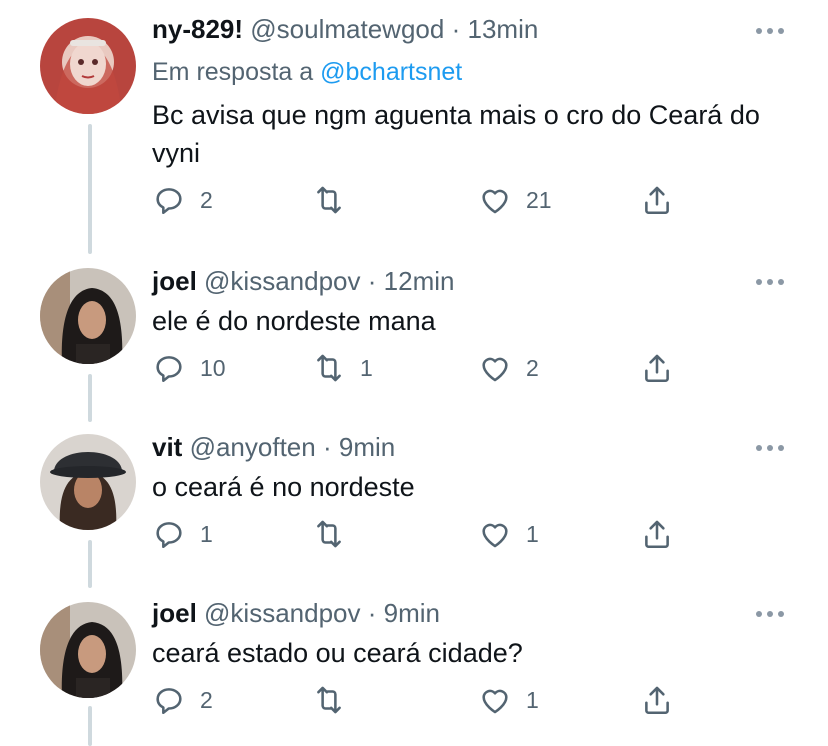 The width and height of the screenshot is (828, 746). I want to click on timestamp: 12min, so click(419, 281).